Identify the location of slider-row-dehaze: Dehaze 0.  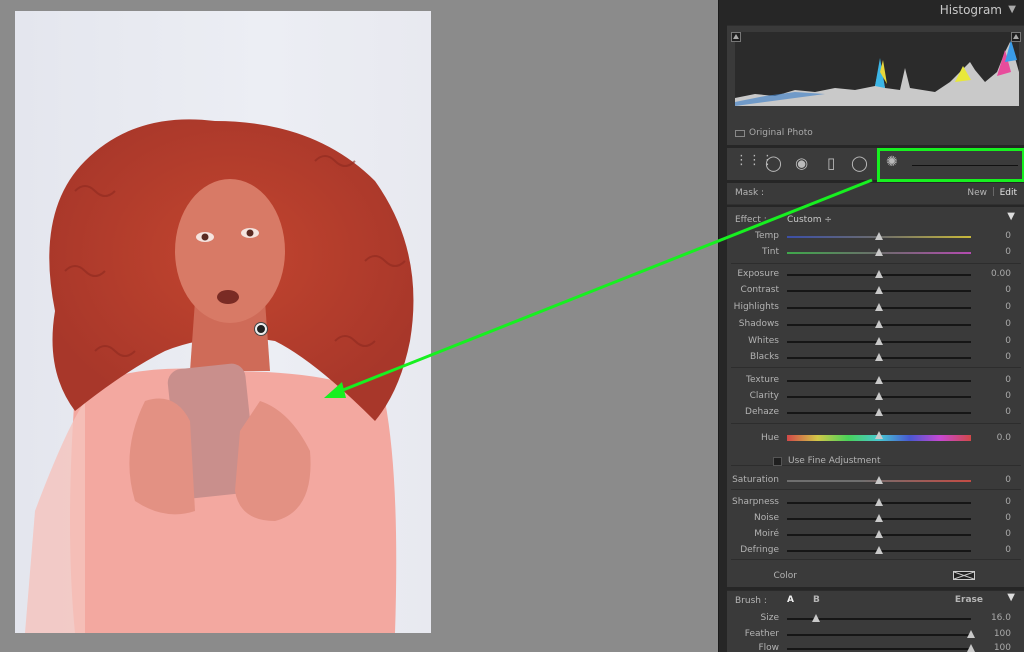
(875, 413).